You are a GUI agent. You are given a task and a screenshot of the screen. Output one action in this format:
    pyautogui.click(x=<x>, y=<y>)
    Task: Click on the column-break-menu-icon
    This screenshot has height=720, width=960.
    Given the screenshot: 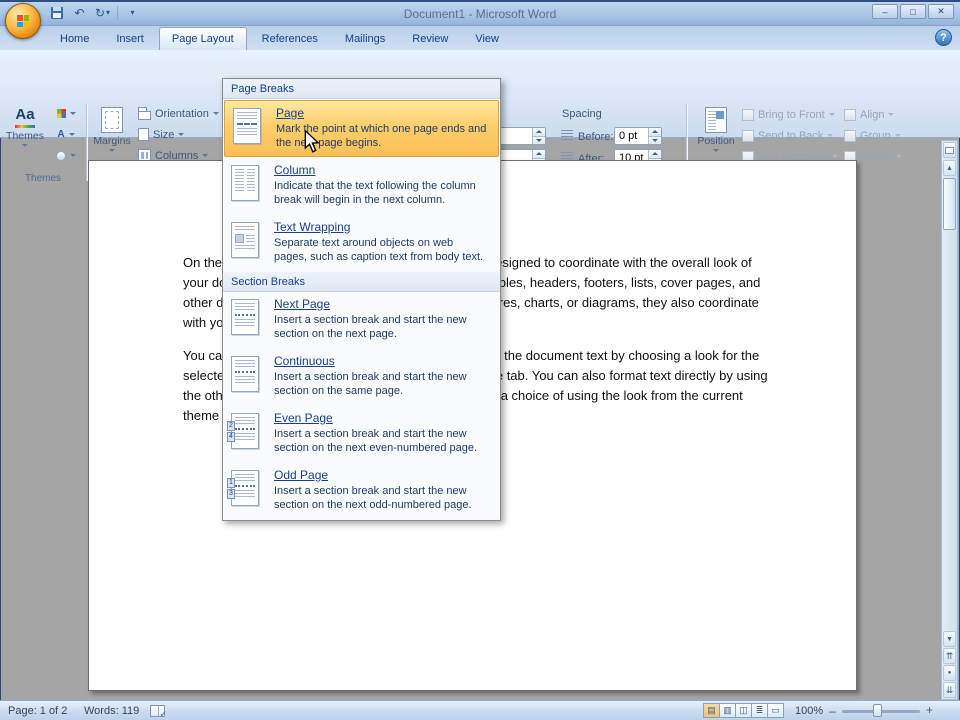 What is the action you would take?
    pyautogui.click(x=248, y=182)
    